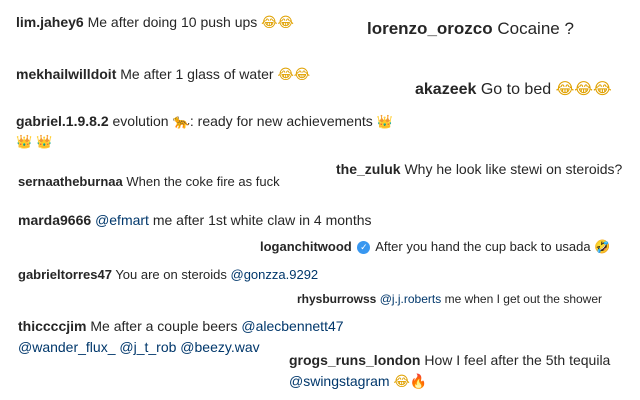 The height and width of the screenshot is (400, 640). What do you see at coordinates (354, 360) in the screenshot?
I see `comment-username: grogs_runs_london` at bounding box center [354, 360].